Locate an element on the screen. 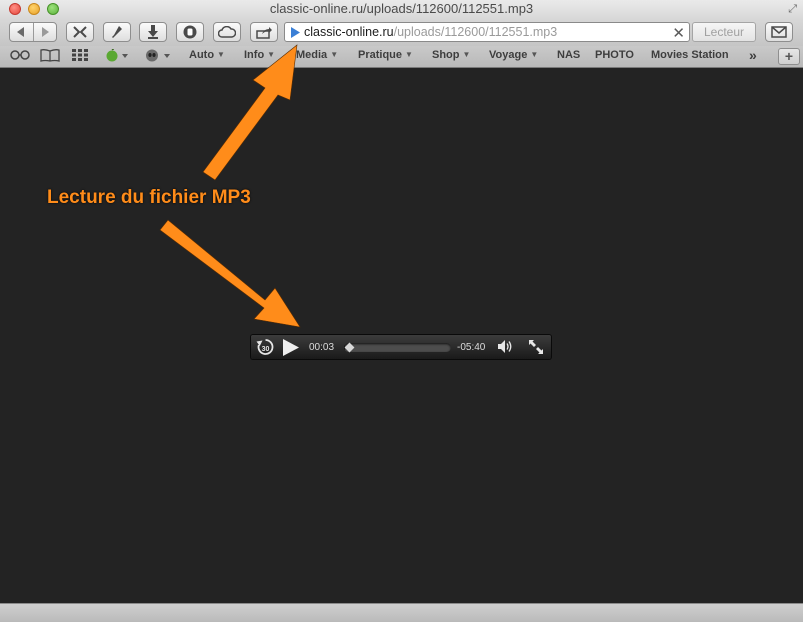  download-button is located at coordinates (153, 32).